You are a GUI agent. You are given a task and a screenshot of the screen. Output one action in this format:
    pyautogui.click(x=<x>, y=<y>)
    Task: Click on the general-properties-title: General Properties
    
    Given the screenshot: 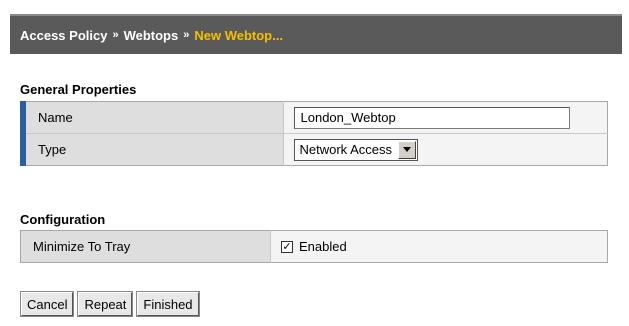 What is the action you would take?
    pyautogui.click(x=78, y=89)
    